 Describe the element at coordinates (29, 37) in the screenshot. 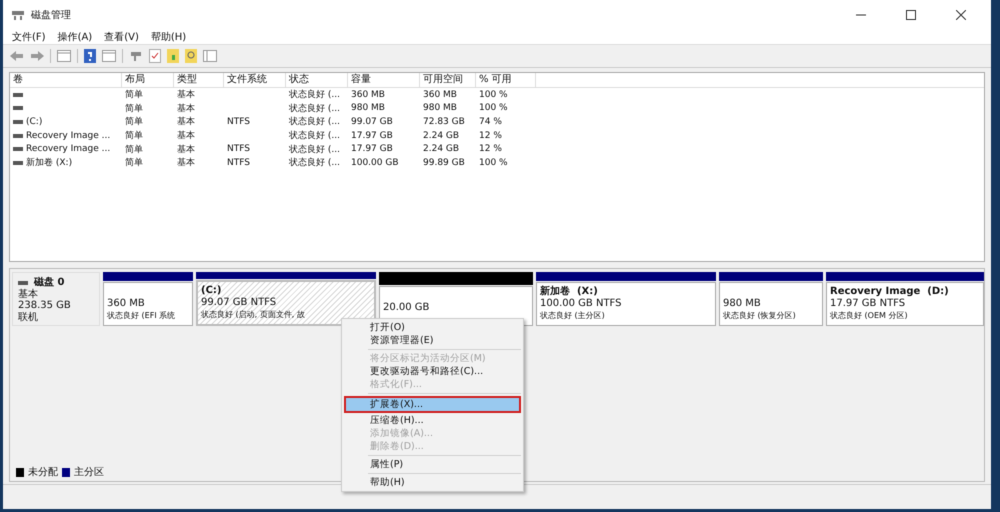

I see `menu-item: 文件(F)` at that location.